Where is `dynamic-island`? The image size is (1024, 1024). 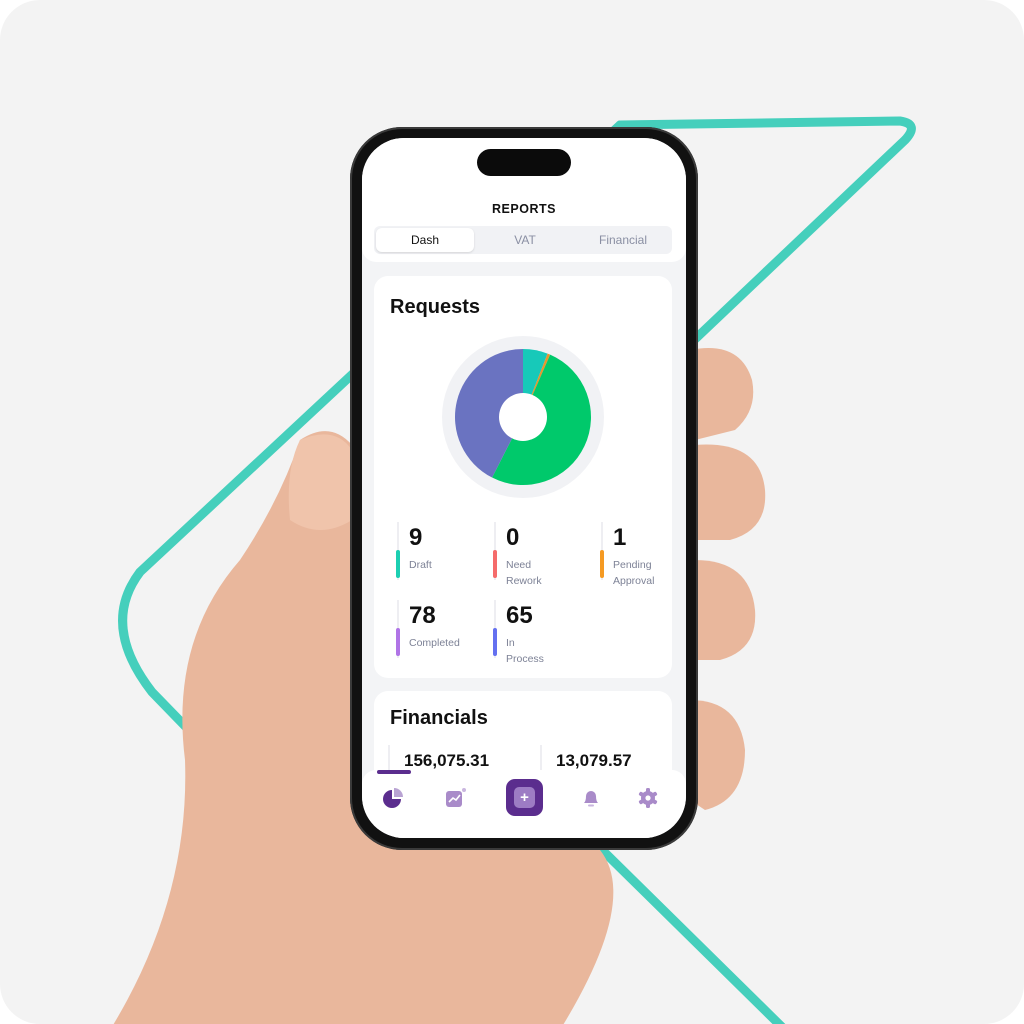
dynamic-island is located at coordinates (524, 162).